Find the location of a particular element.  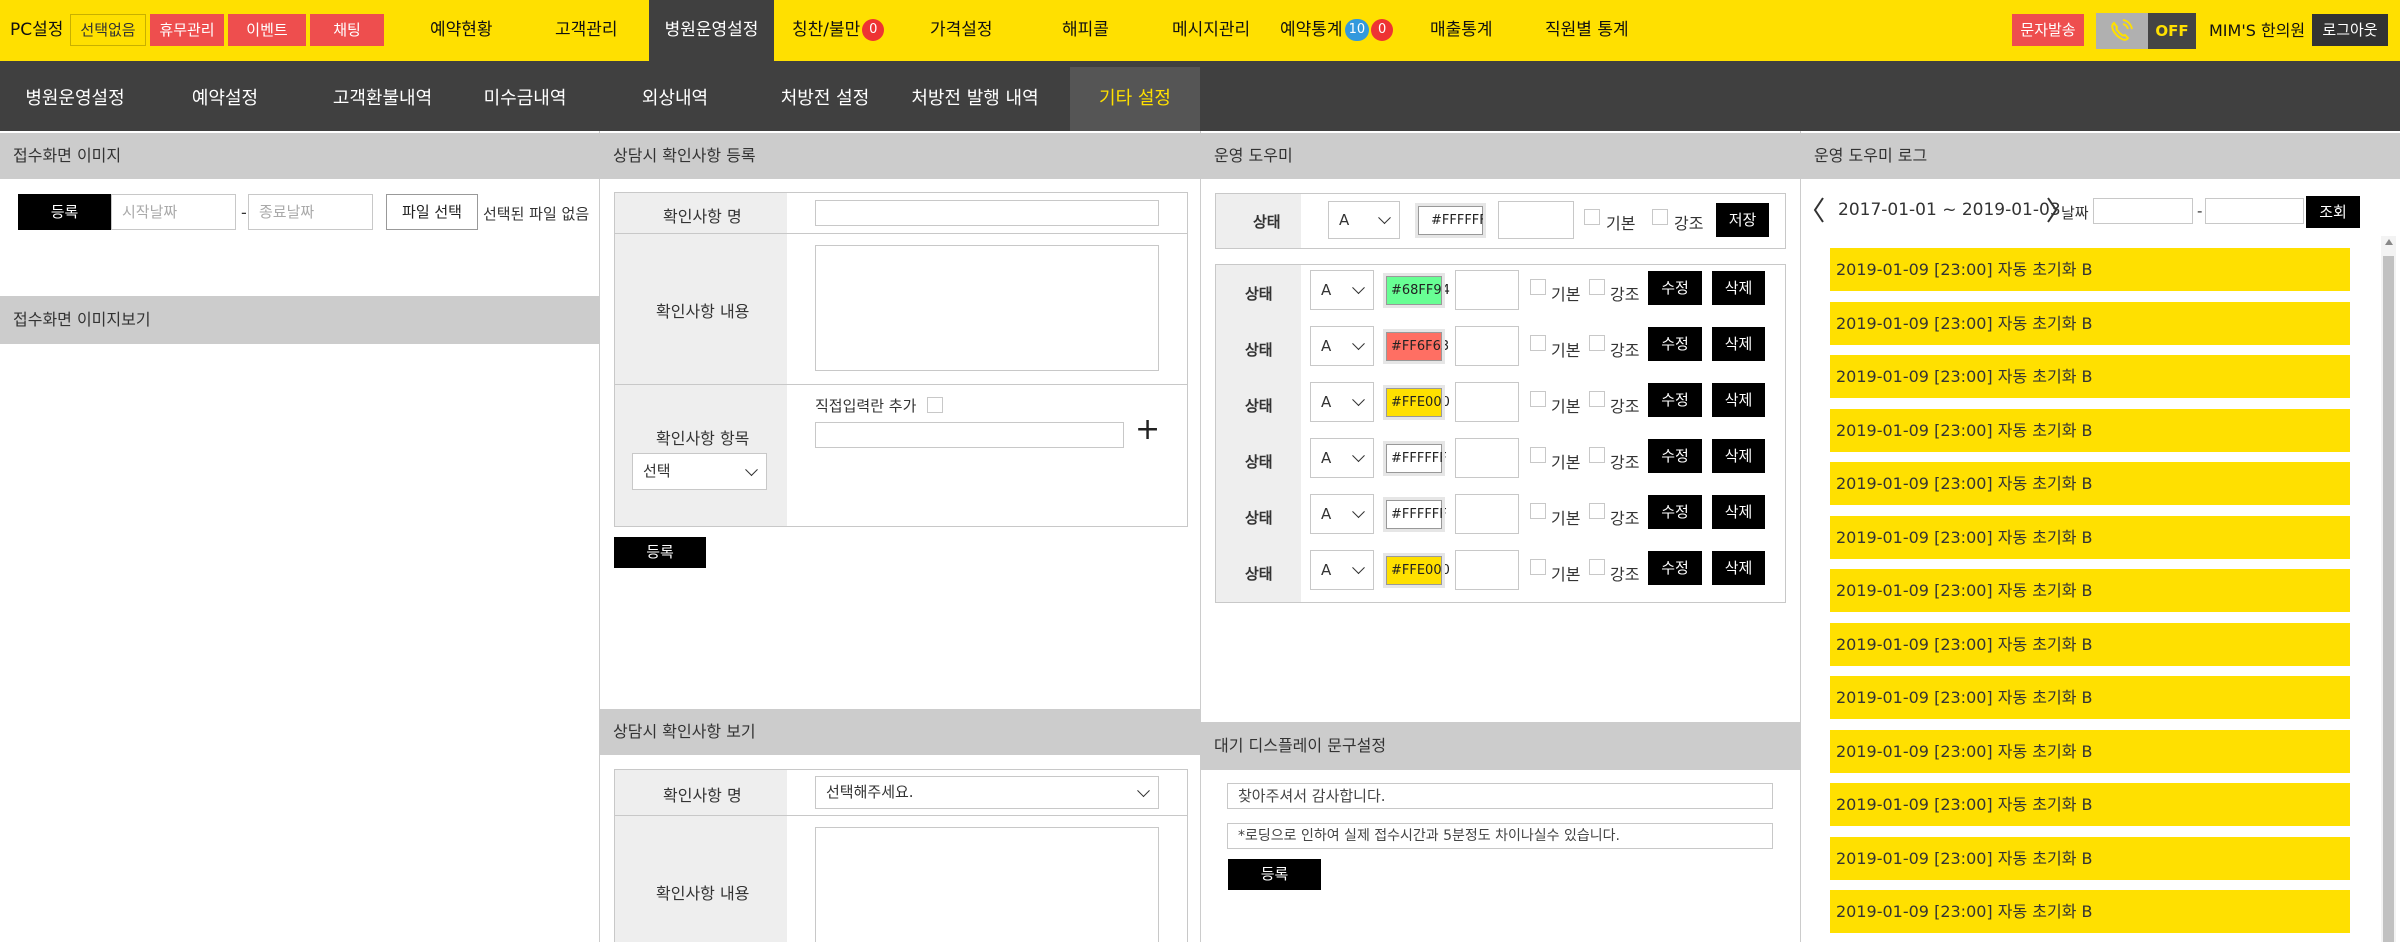

view-name-select: 선택해주세요. is located at coordinates (987, 792).